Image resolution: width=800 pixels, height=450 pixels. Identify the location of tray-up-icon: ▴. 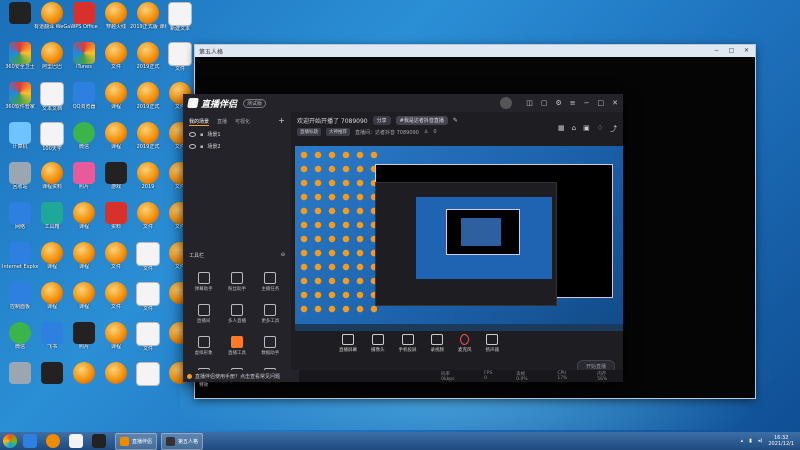
(742, 441).